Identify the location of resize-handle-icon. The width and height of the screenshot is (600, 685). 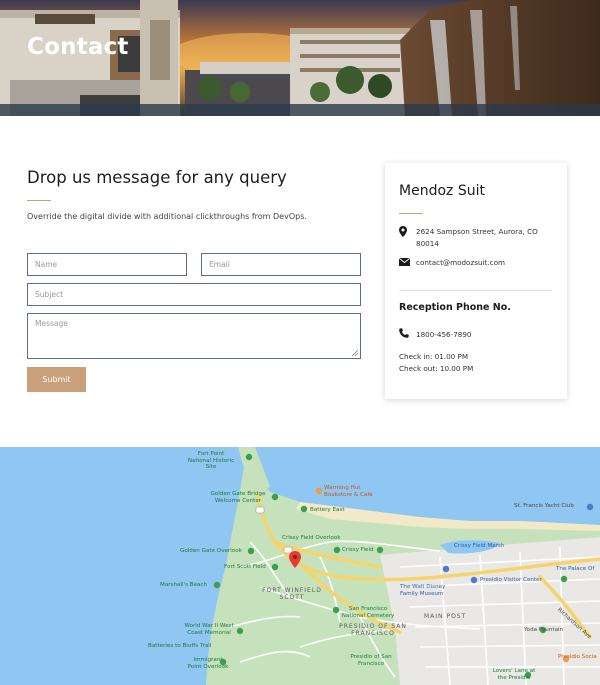
(355, 353).